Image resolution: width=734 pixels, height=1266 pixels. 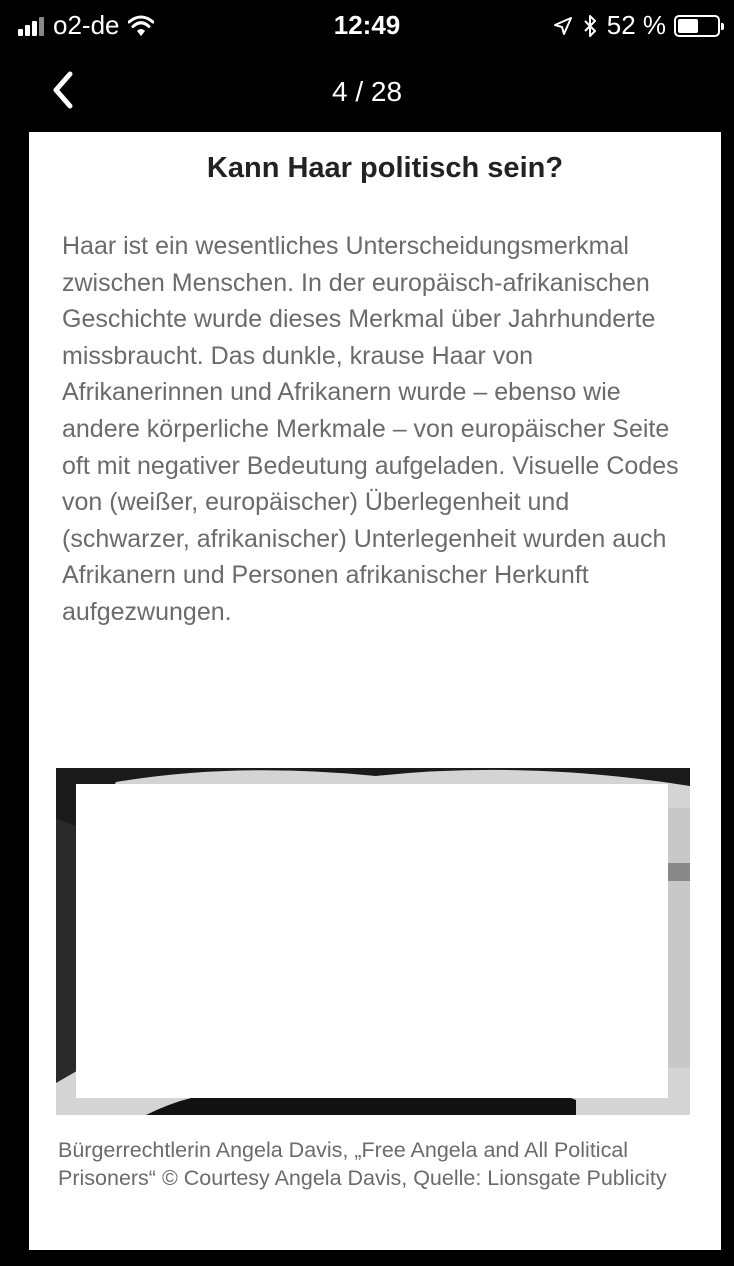 What do you see at coordinates (385, 168) in the screenshot?
I see `article-title: Kann Haar politisch sein?` at bounding box center [385, 168].